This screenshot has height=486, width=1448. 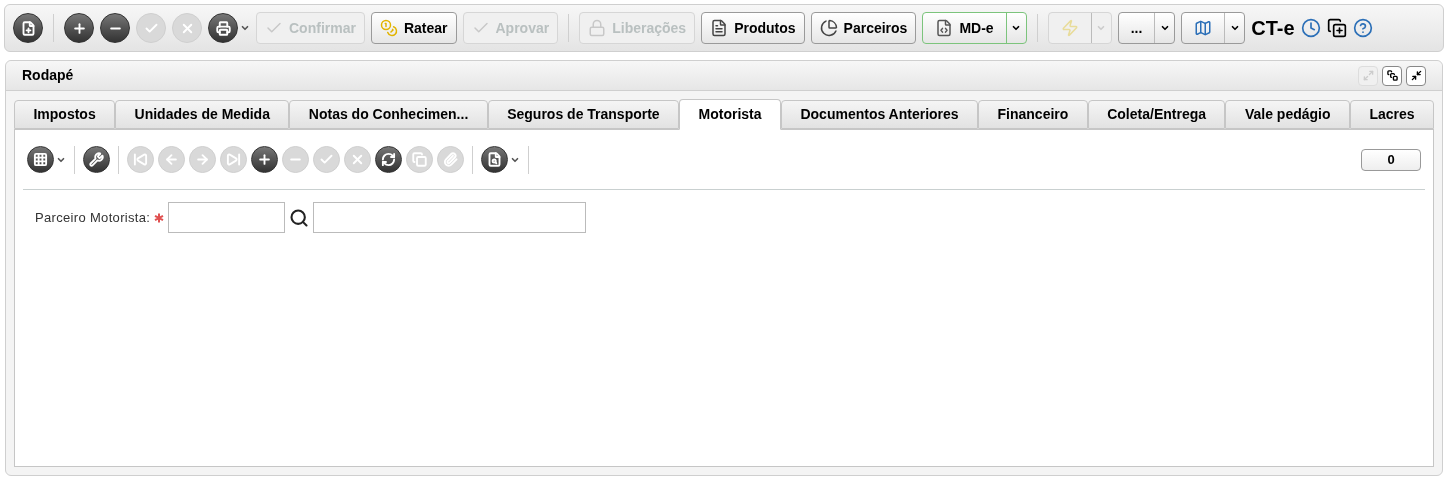 I want to click on new-document-icon, so click(x=28, y=28).